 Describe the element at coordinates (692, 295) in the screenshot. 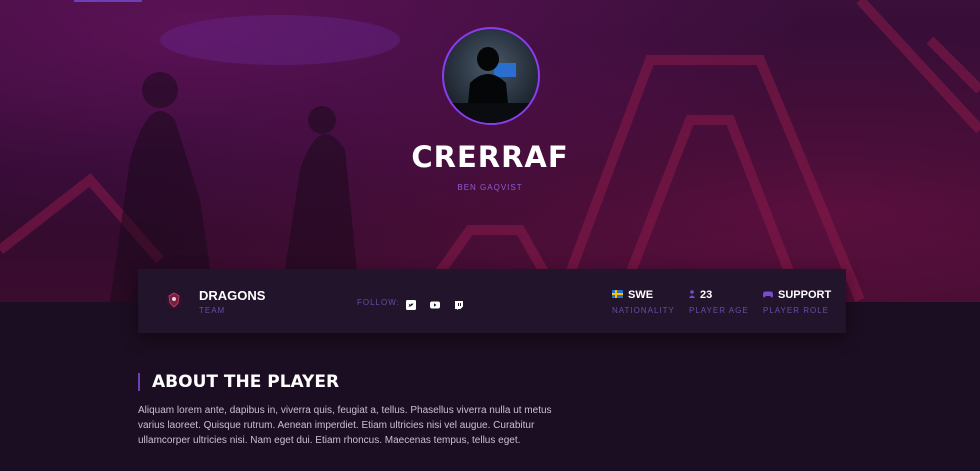

I see `person-icon` at that location.